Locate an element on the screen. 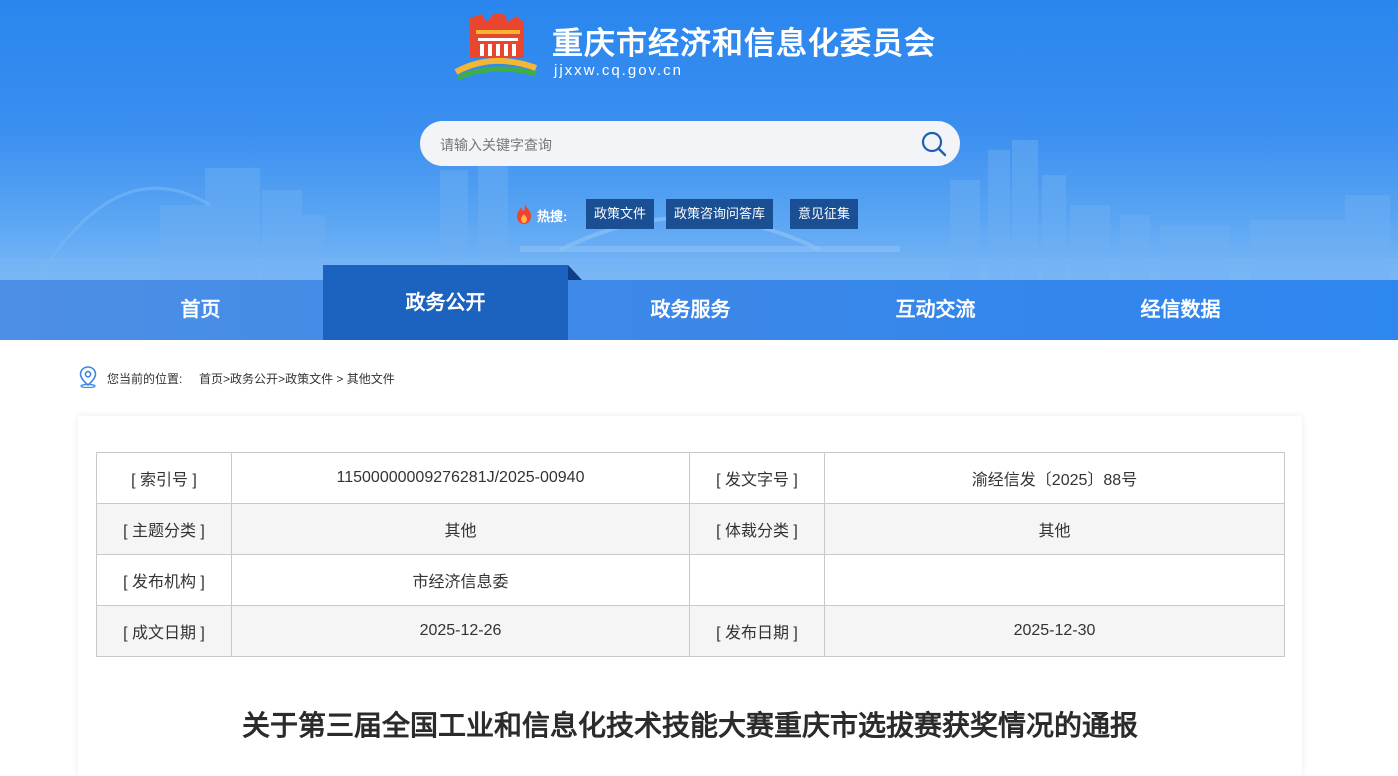 Image resolution: width=1398 pixels, height=776 pixels. meta-label-written-date: [ 成文日期 ] is located at coordinates (164, 631).